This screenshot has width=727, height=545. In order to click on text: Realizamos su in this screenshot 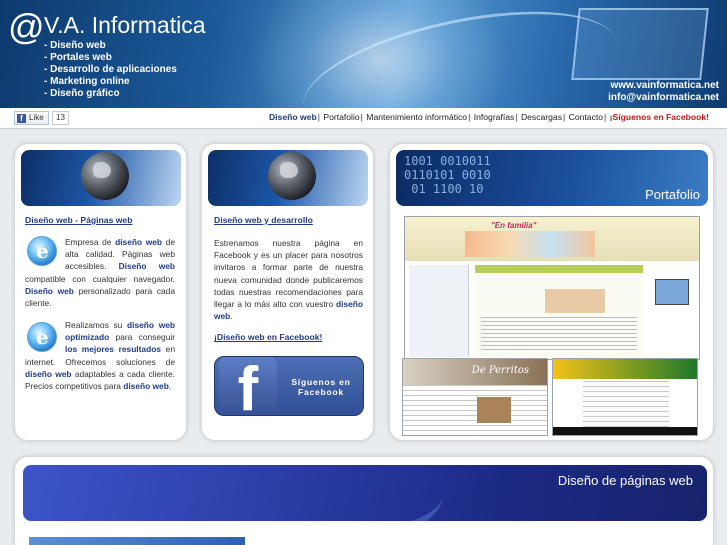, I will do `click(96, 325)`.